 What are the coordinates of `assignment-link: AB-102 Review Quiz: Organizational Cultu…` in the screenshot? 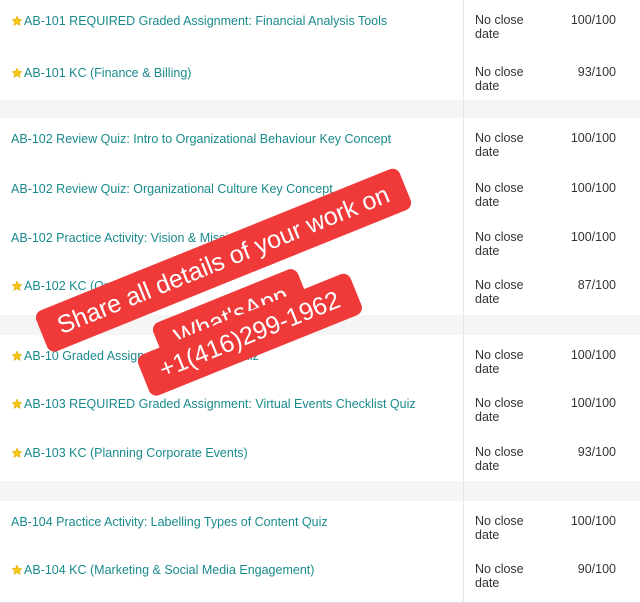 It's located at (172, 189).